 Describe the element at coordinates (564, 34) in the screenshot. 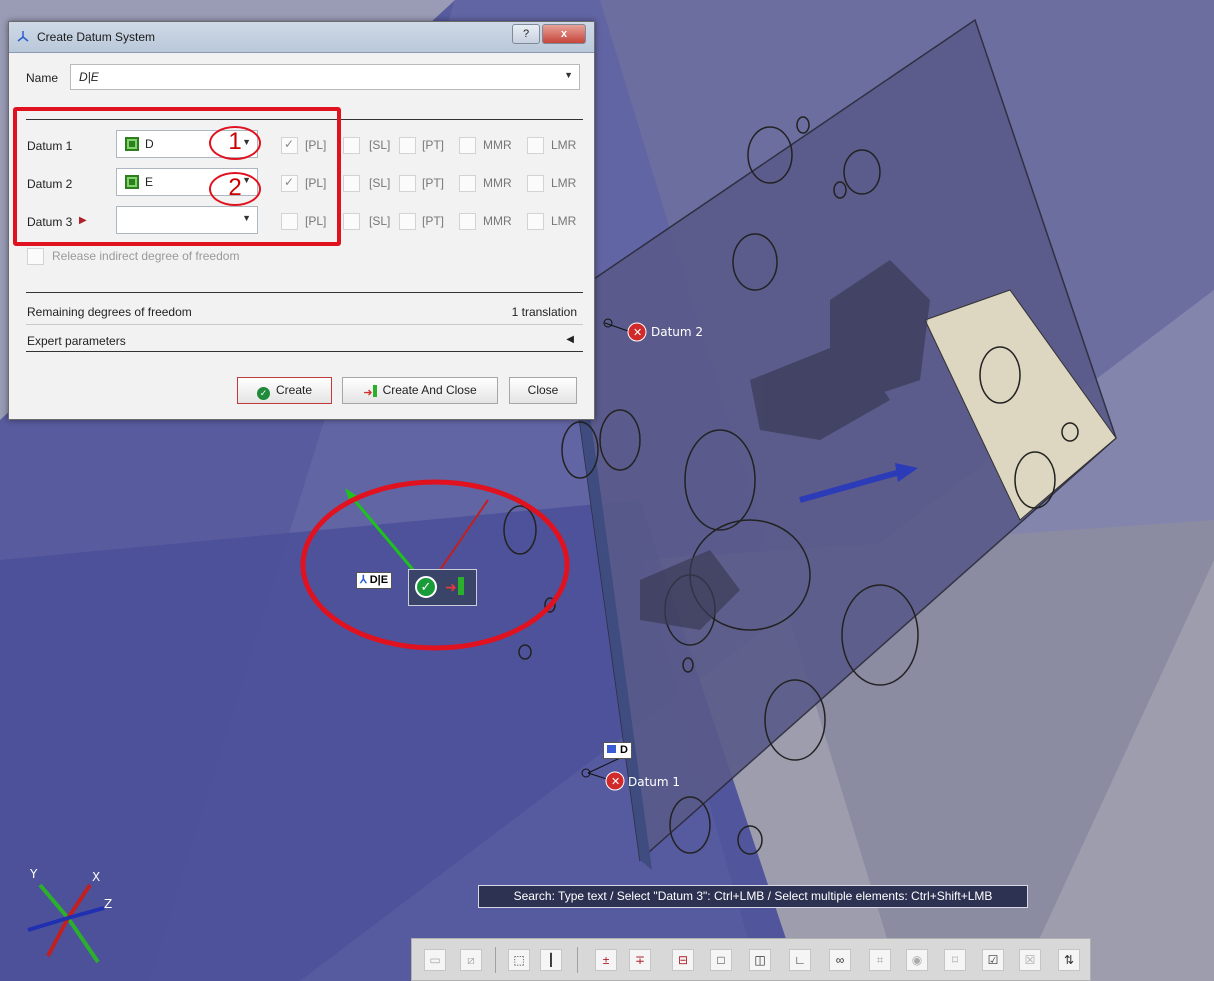

I see `close-window-button: x` at that location.